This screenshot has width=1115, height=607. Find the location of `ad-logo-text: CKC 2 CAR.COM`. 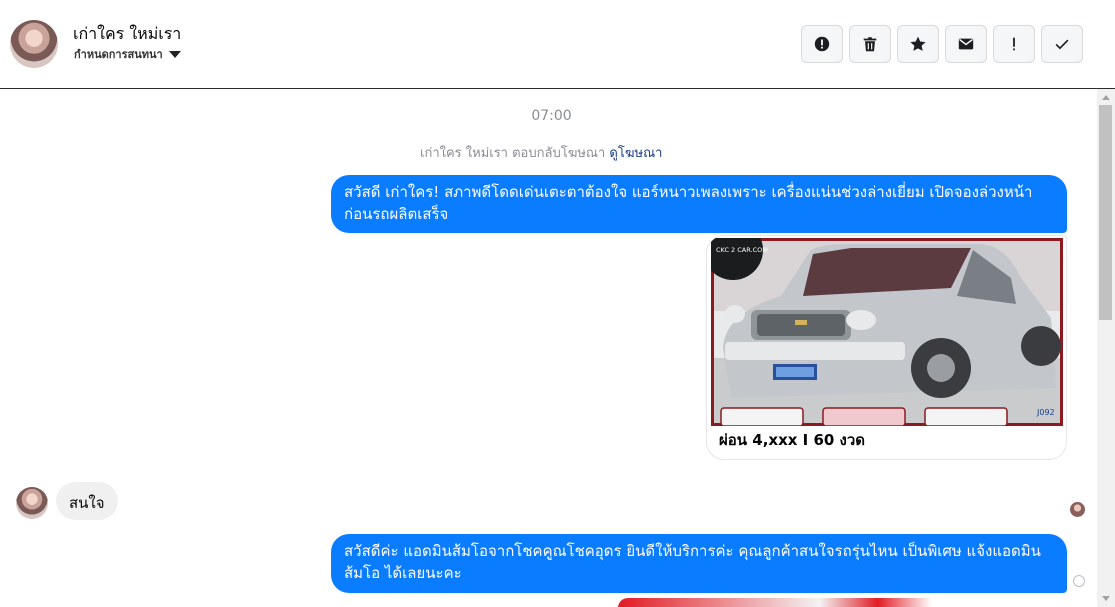

ad-logo-text: CKC 2 CAR.COM is located at coordinates (742, 250).